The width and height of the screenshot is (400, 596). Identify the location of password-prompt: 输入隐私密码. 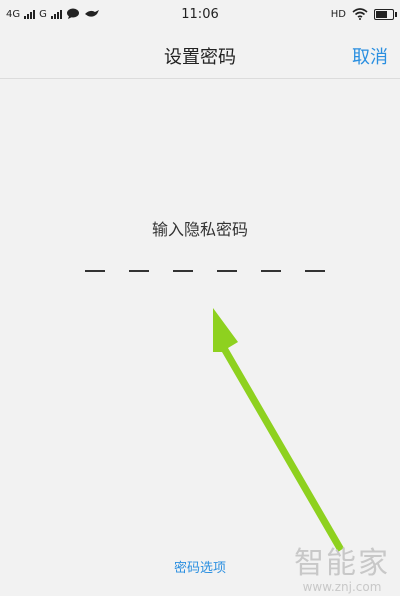
(199, 229).